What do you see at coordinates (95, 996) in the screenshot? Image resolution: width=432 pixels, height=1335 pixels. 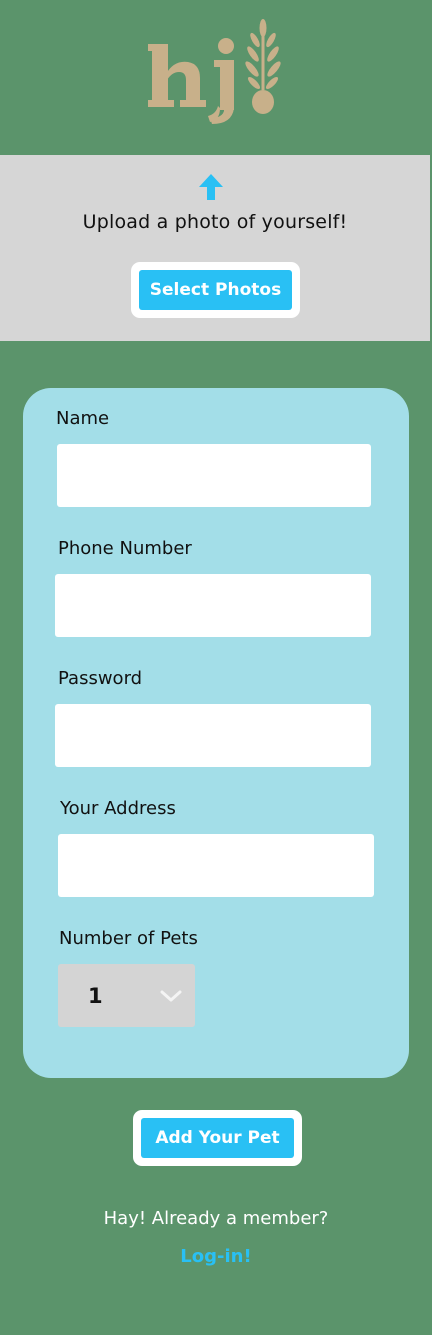 I see `pets-count-value: 1` at bounding box center [95, 996].